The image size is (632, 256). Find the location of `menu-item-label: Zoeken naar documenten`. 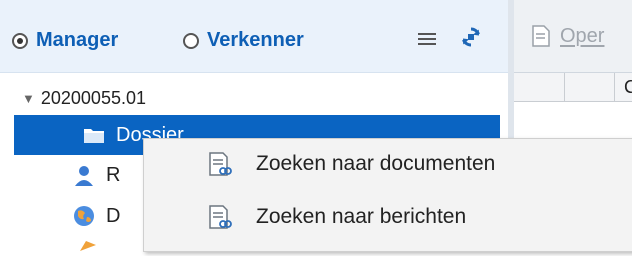

menu-item-label: Zoeken naar documenten is located at coordinates (376, 163).